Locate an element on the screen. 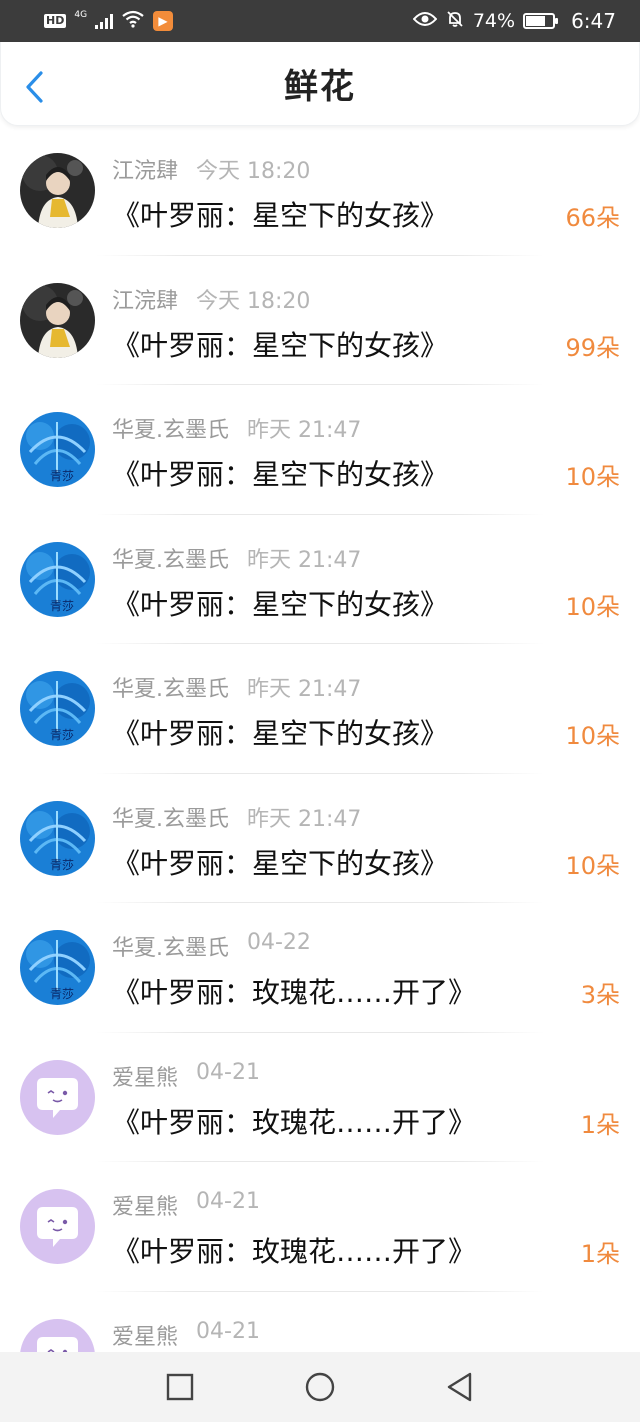  wifi-icon is located at coordinates (133, 21).